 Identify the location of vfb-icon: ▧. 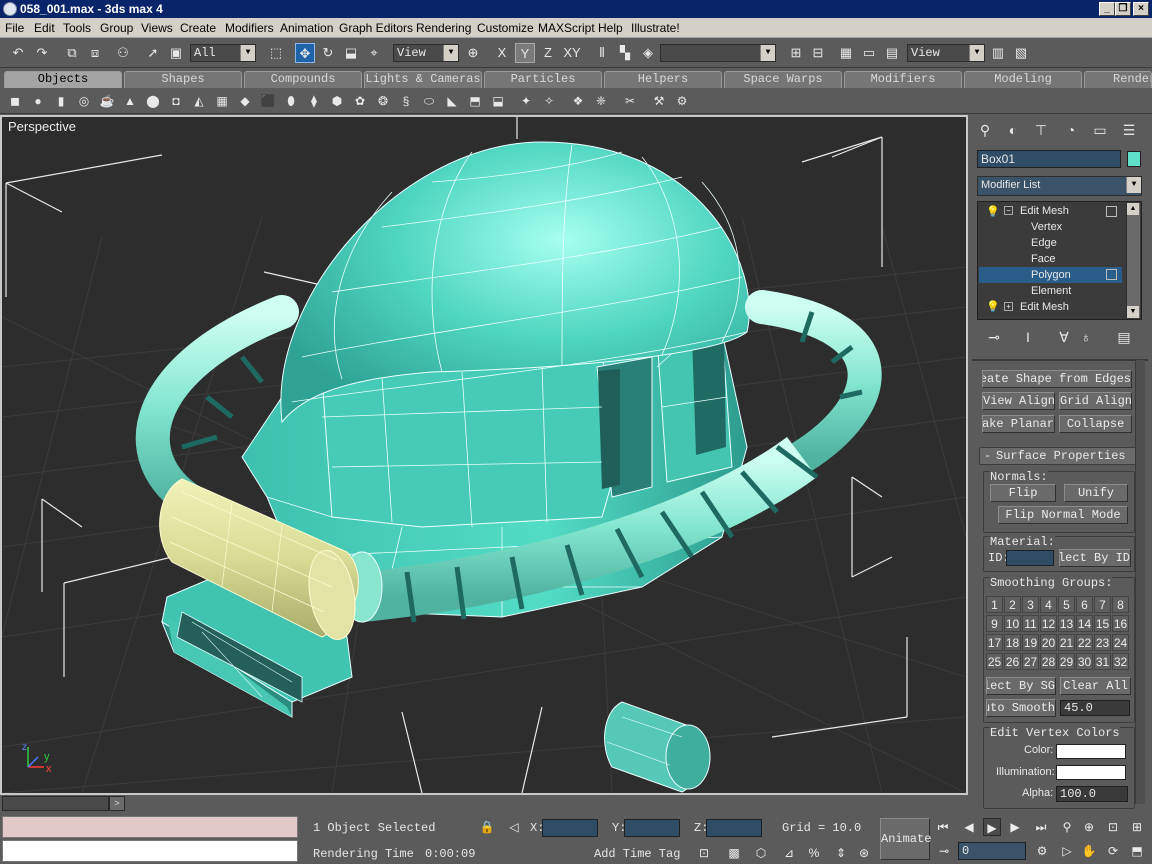
(1021, 53).